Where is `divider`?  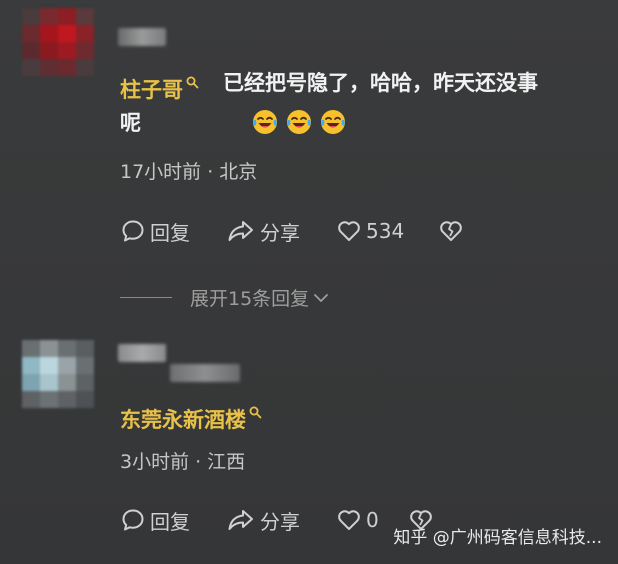 divider is located at coordinates (146, 297).